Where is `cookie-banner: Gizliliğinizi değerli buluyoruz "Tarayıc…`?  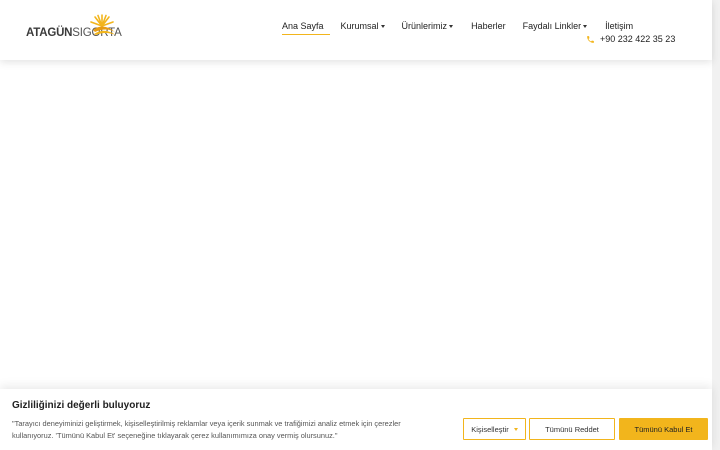
cookie-banner: Gizliliğinizi değerli buluyoruz "Tarayıc… is located at coordinates (356, 419).